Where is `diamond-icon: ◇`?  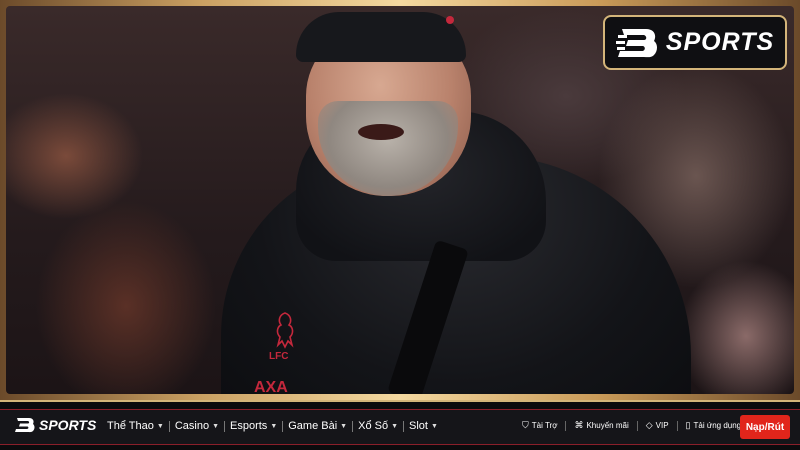
diamond-icon: ◇ is located at coordinates (649, 425).